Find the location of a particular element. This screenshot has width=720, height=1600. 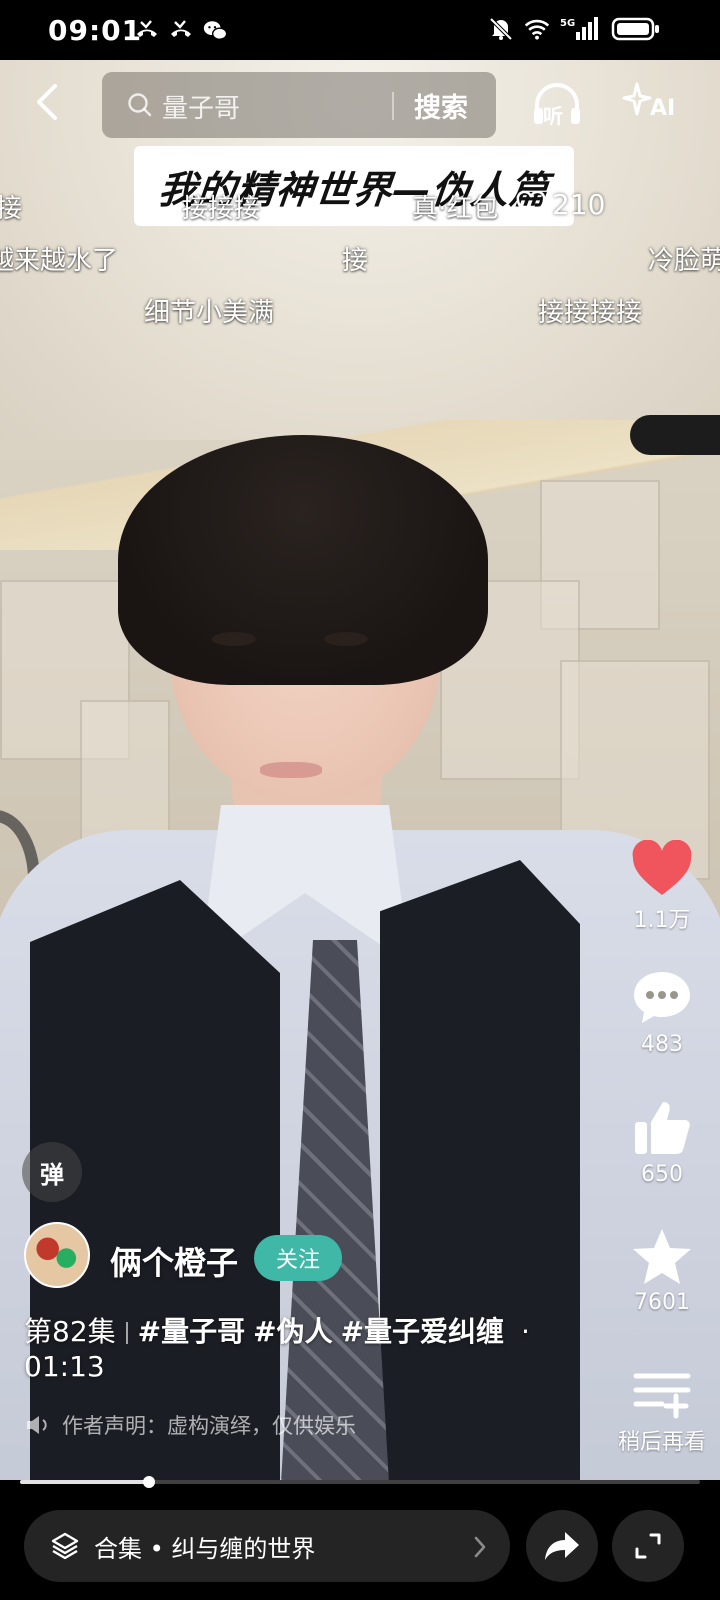

sparkle-icon is located at coordinates (637, 99).